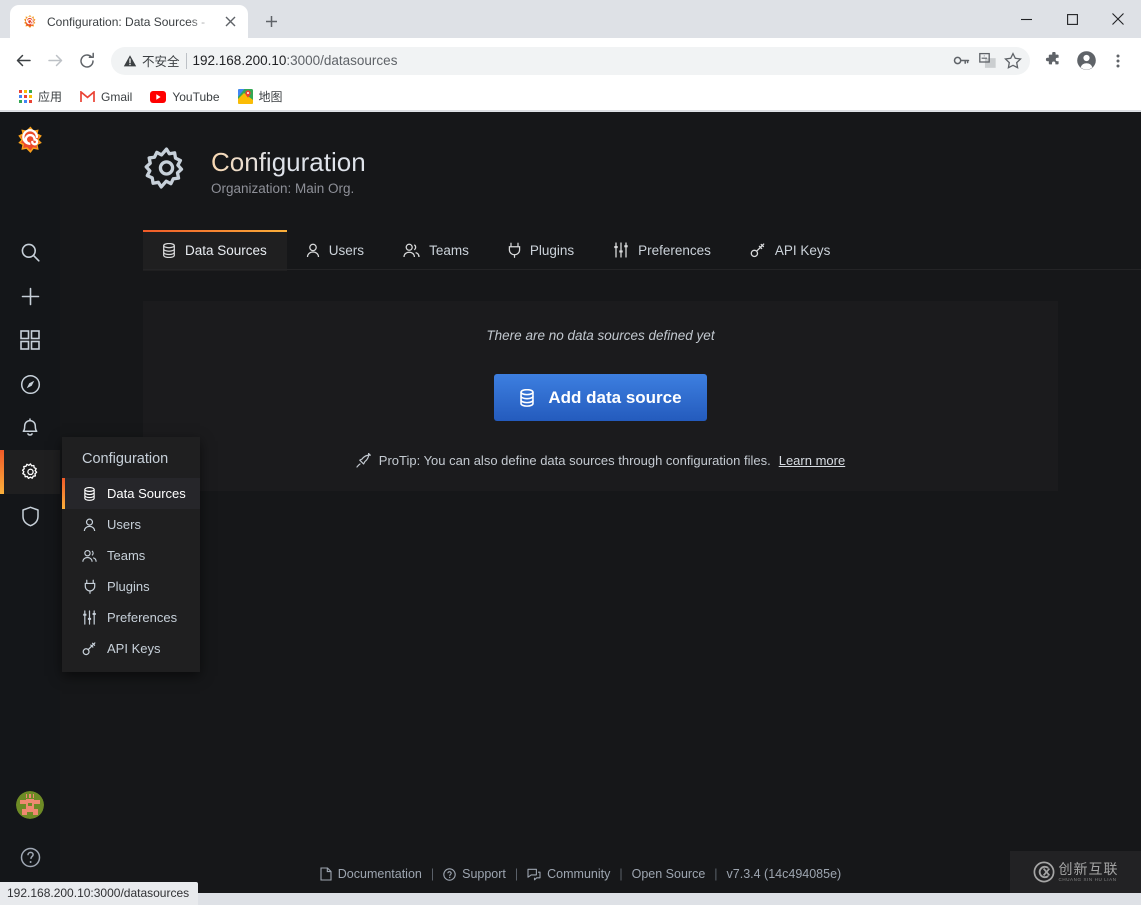 Image resolution: width=1141 pixels, height=905 pixels. I want to click on sidebar-item-create, so click(30, 296).